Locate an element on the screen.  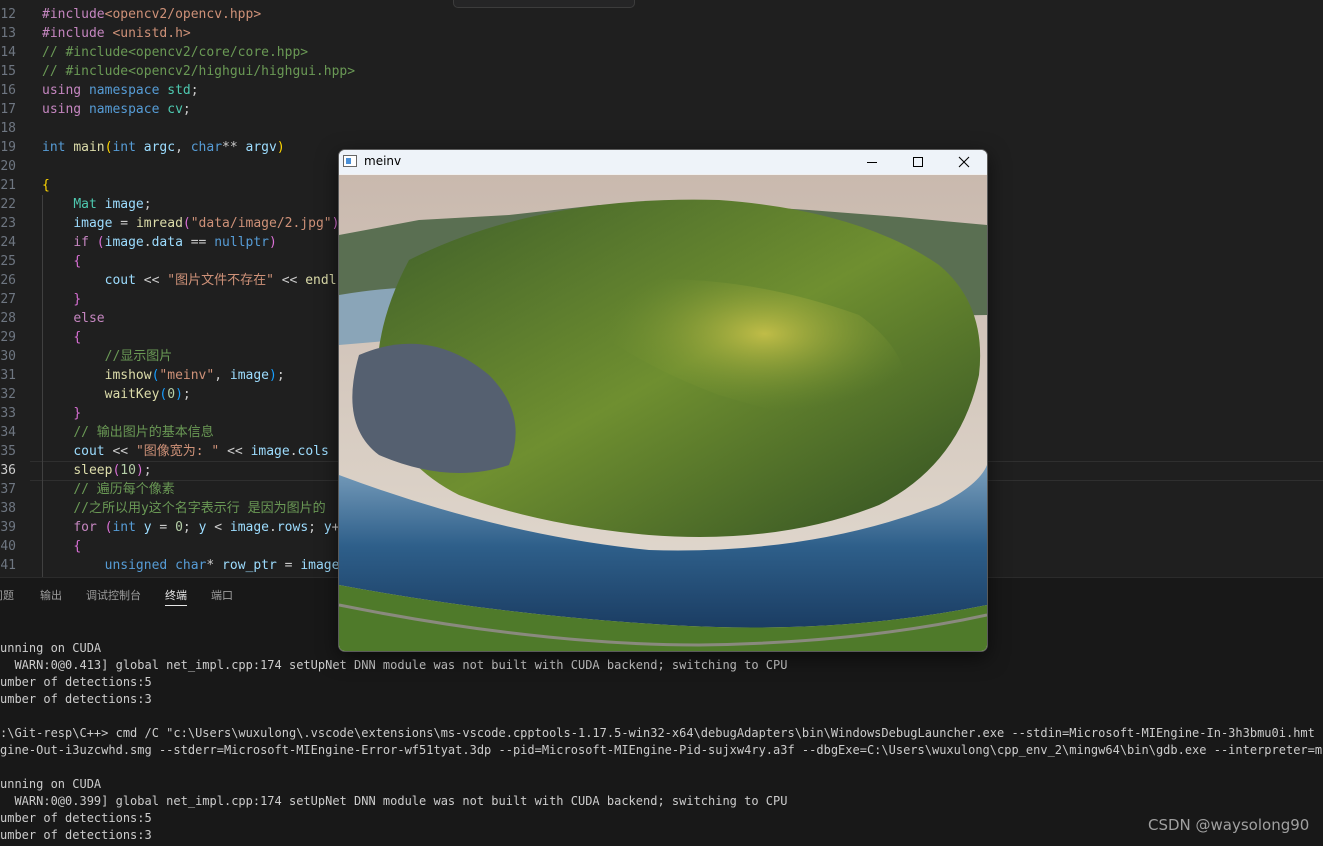
code-text: for (int y = 0; y < image.rows; y+ is located at coordinates (190, 527).